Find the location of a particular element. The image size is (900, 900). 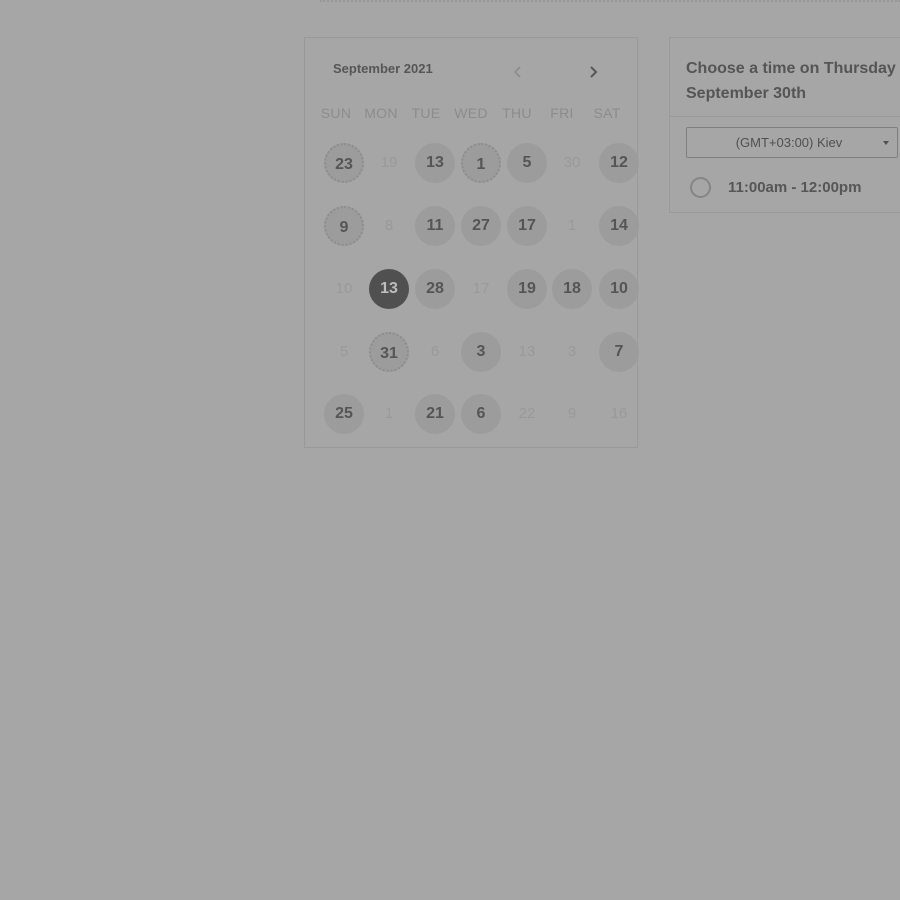

calendar-week-row: 25 1 21 6 22 9 16 is located at coordinates (472, 416).